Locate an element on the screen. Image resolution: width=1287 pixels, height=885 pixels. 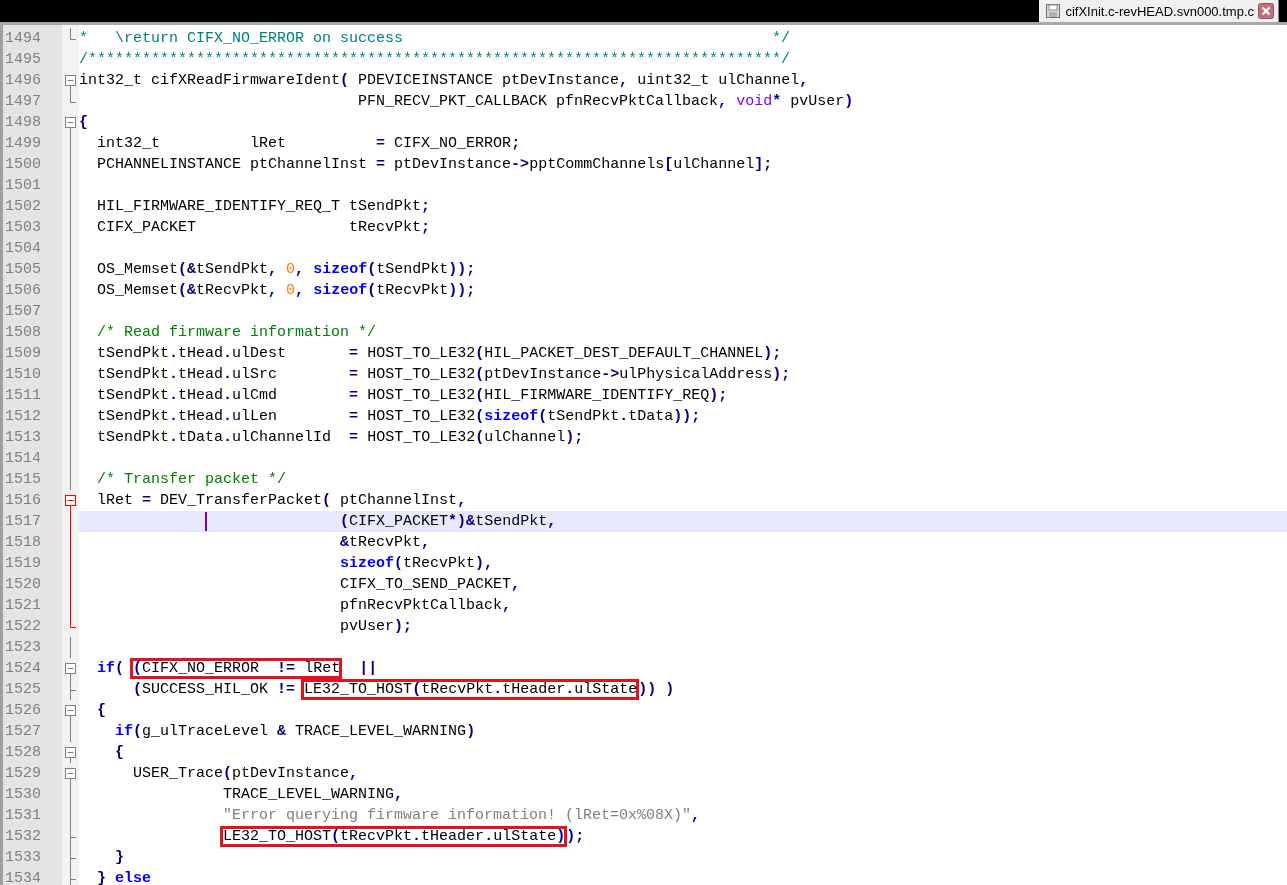
code-line: (CIFX_PACKET*)&tSendPkt, is located at coordinates (318, 521).